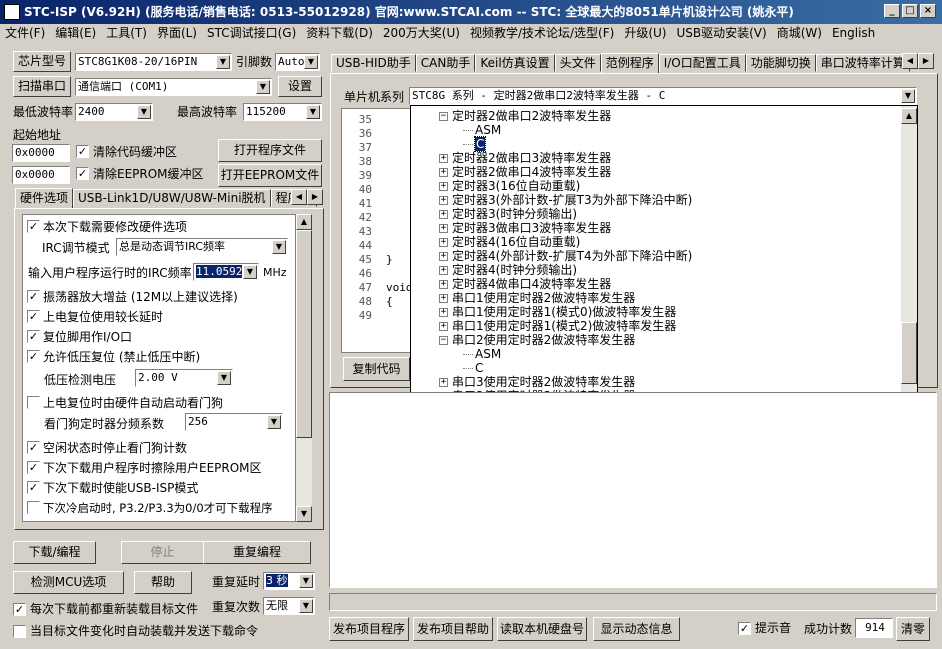 This screenshot has width=942, height=649. I want to click on tab-right-3: 头文件, so click(577, 63).